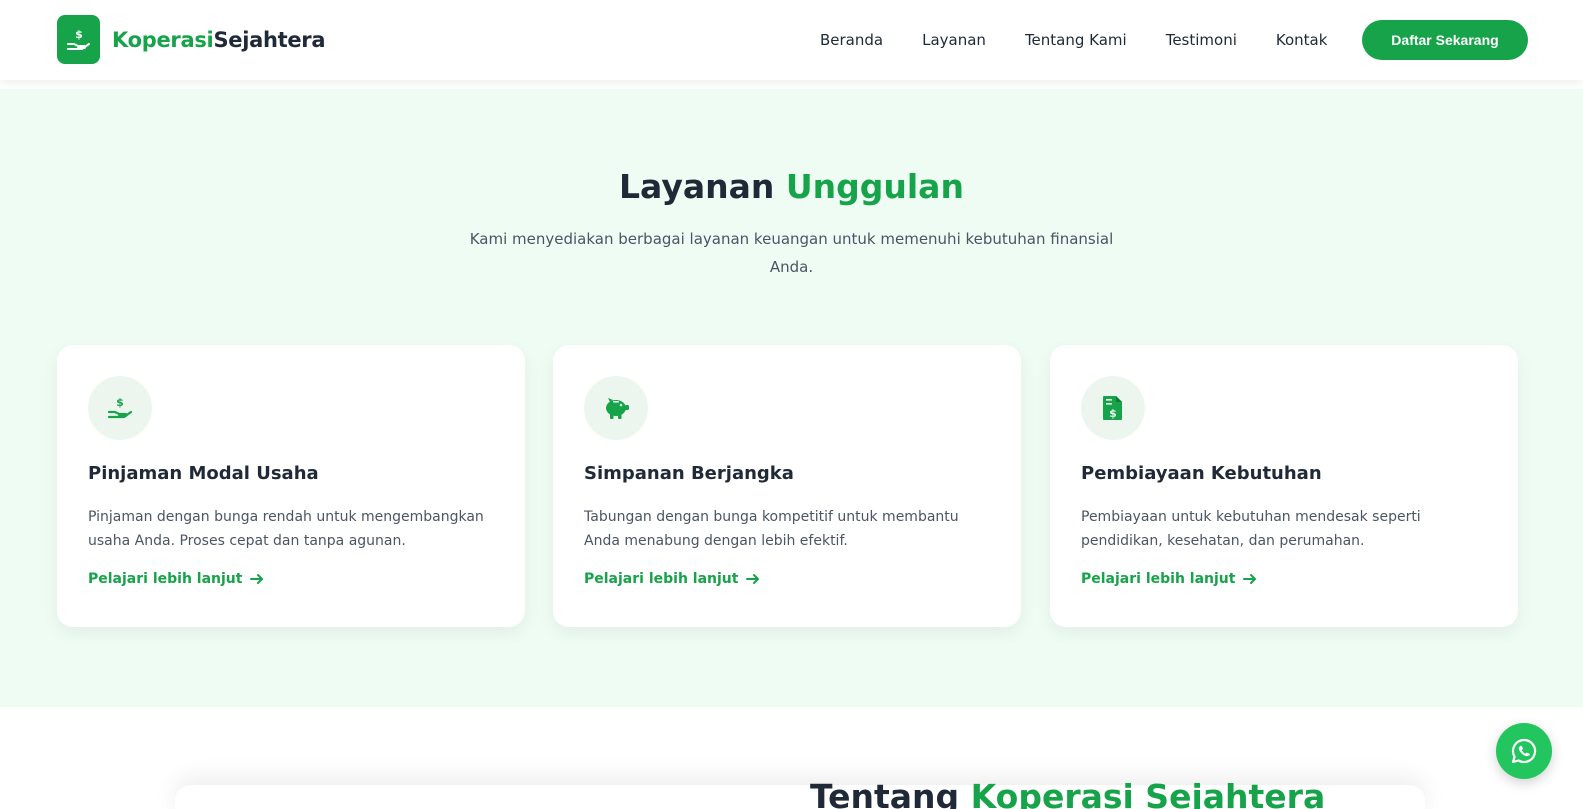 The width and height of the screenshot is (1583, 809). I want to click on brand-logo-link: $ KoperasiSejahtera, so click(191, 39).